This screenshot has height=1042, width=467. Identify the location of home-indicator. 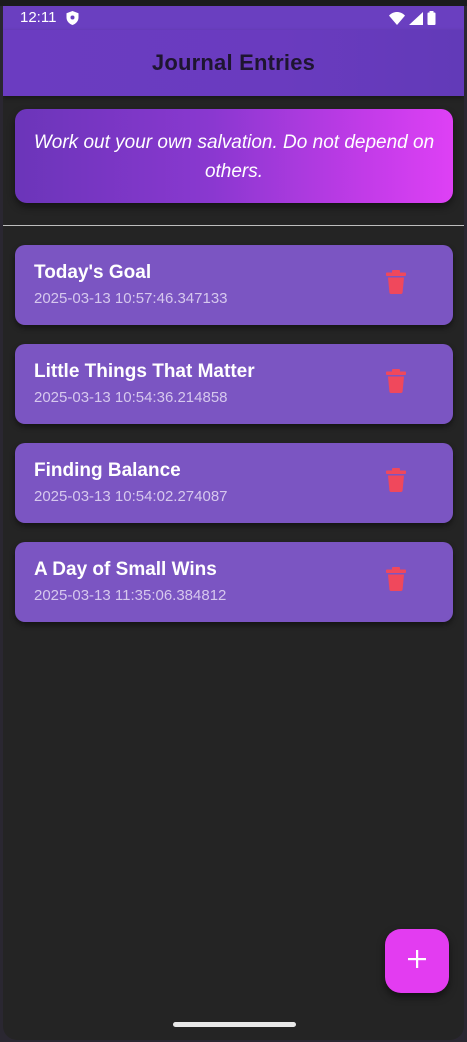
(234, 1024).